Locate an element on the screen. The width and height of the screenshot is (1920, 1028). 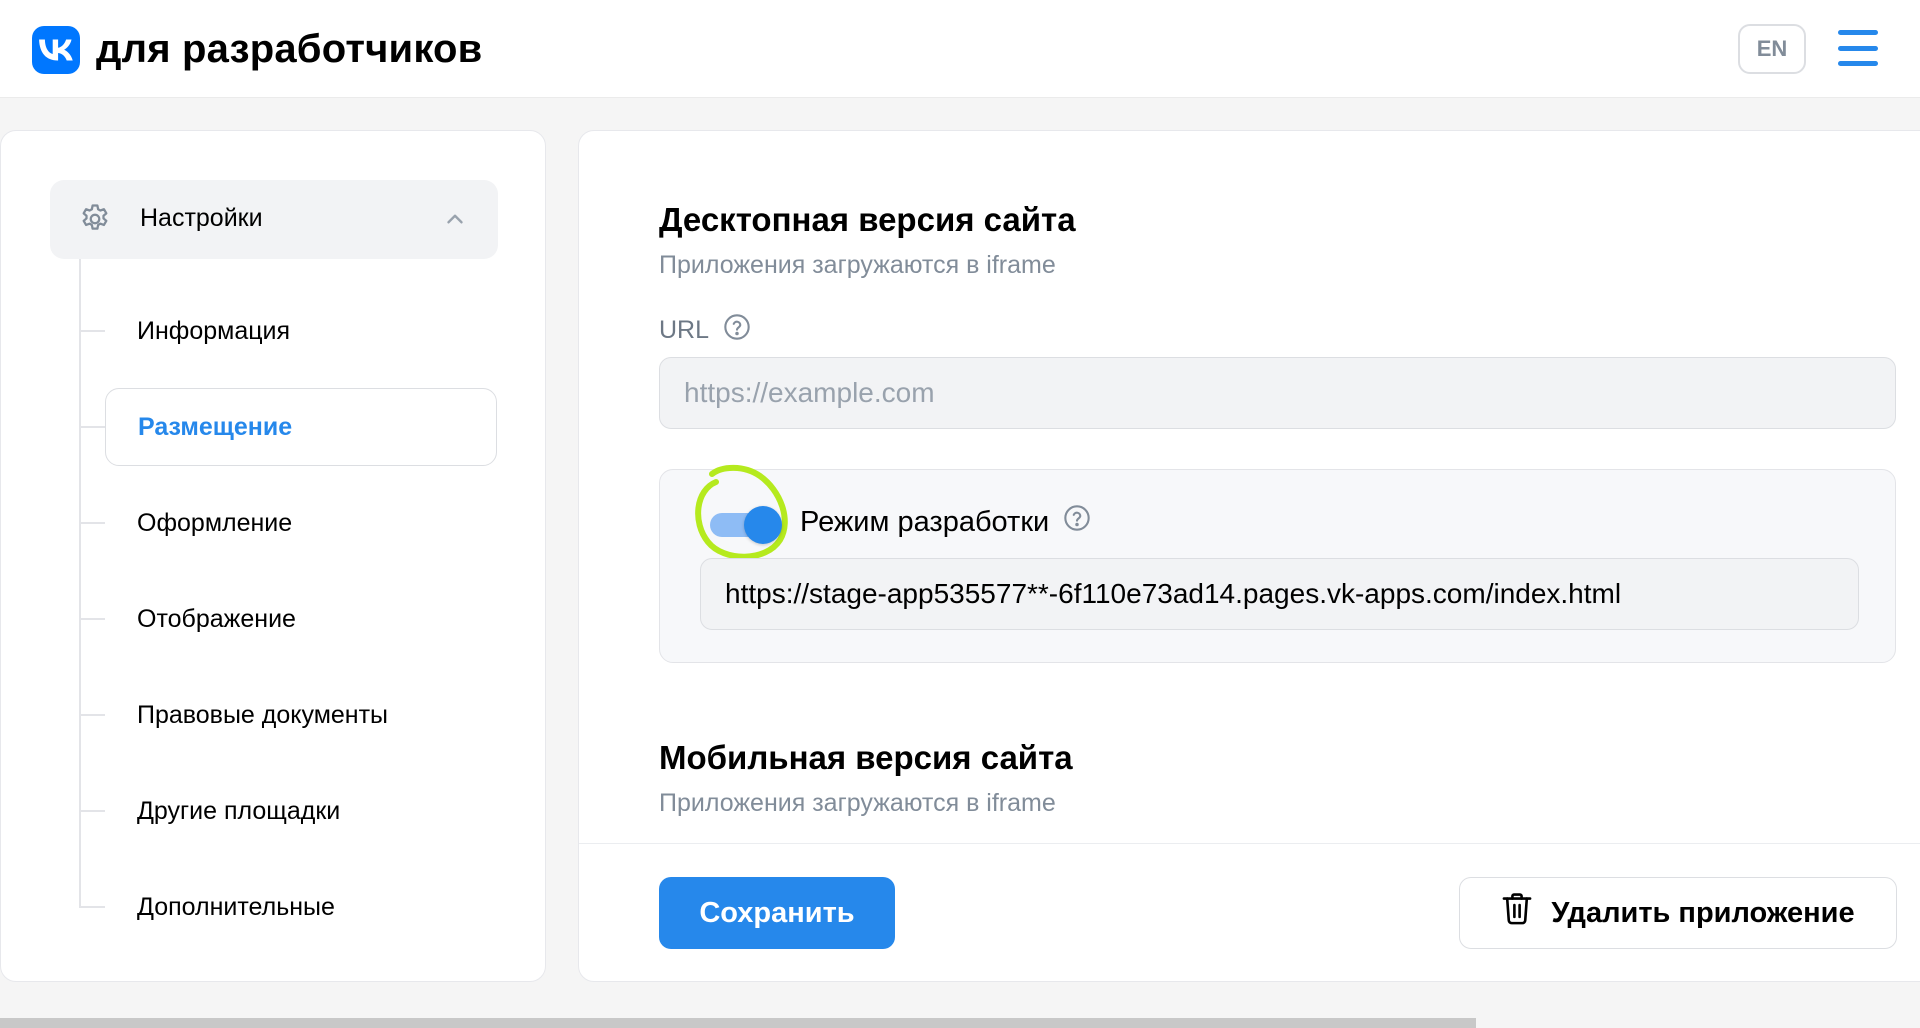
save-button: Сохранить is located at coordinates (777, 913).